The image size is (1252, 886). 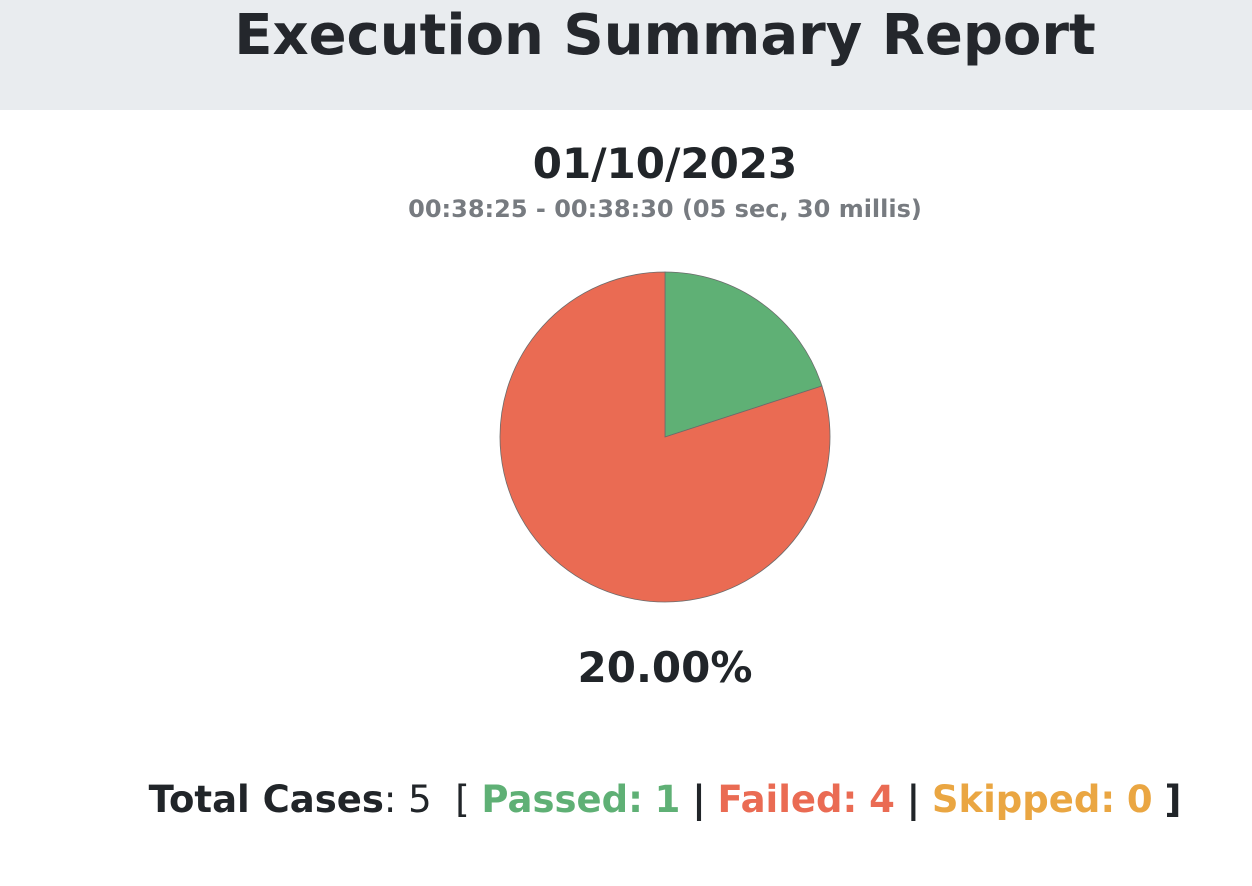 What do you see at coordinates (1023, 799) in the screenshot?
I see `skipped-label: Skipped:` at bounding box center [1023, 799].